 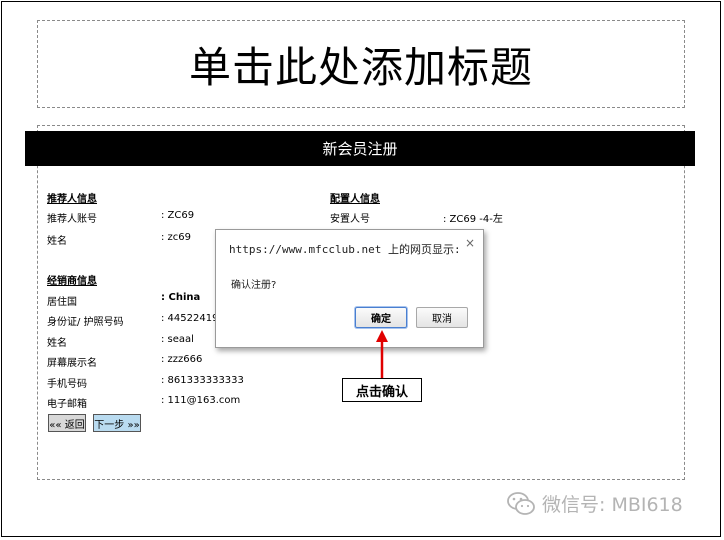 What do you see at coordinates (382, 354) in the screenshot?
I see `annotation-arrow` at bounding box center [382, 354].